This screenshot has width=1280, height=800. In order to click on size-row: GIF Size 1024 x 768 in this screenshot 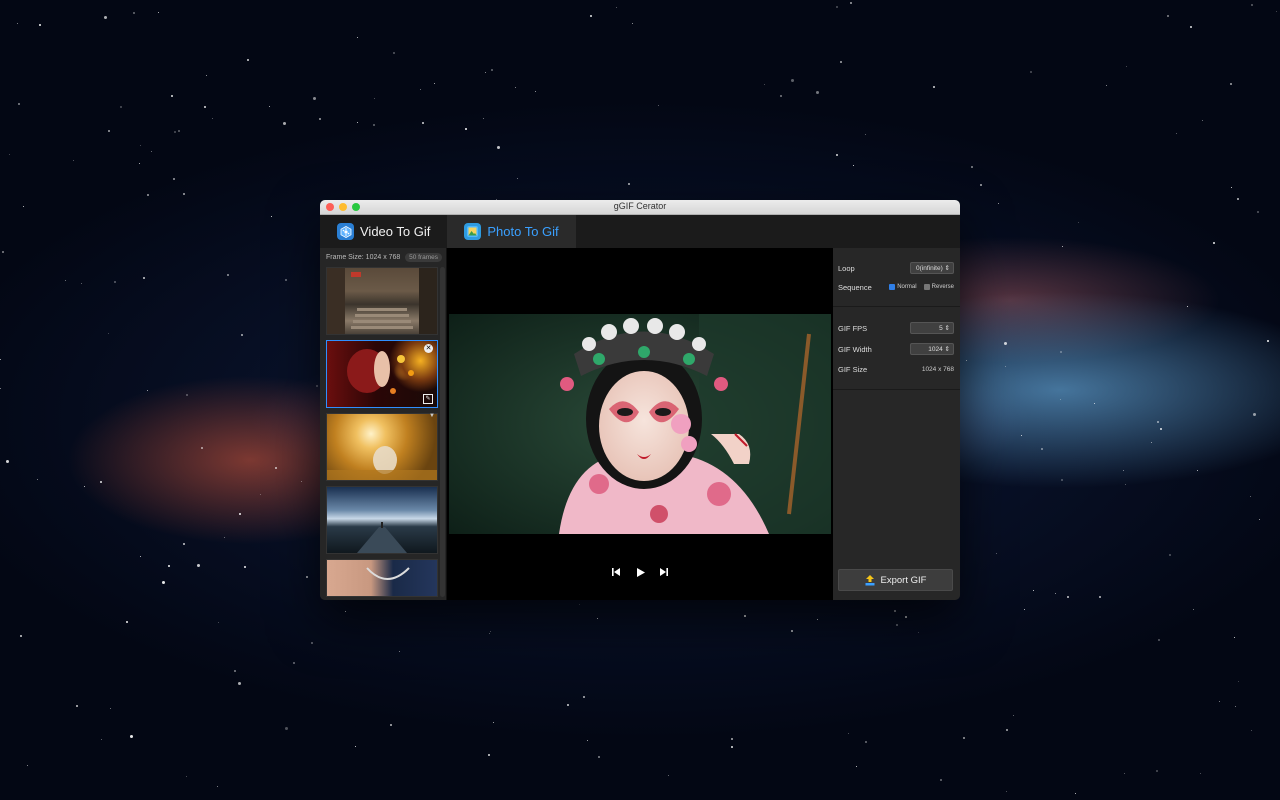, I will do `click(896, 369)`.